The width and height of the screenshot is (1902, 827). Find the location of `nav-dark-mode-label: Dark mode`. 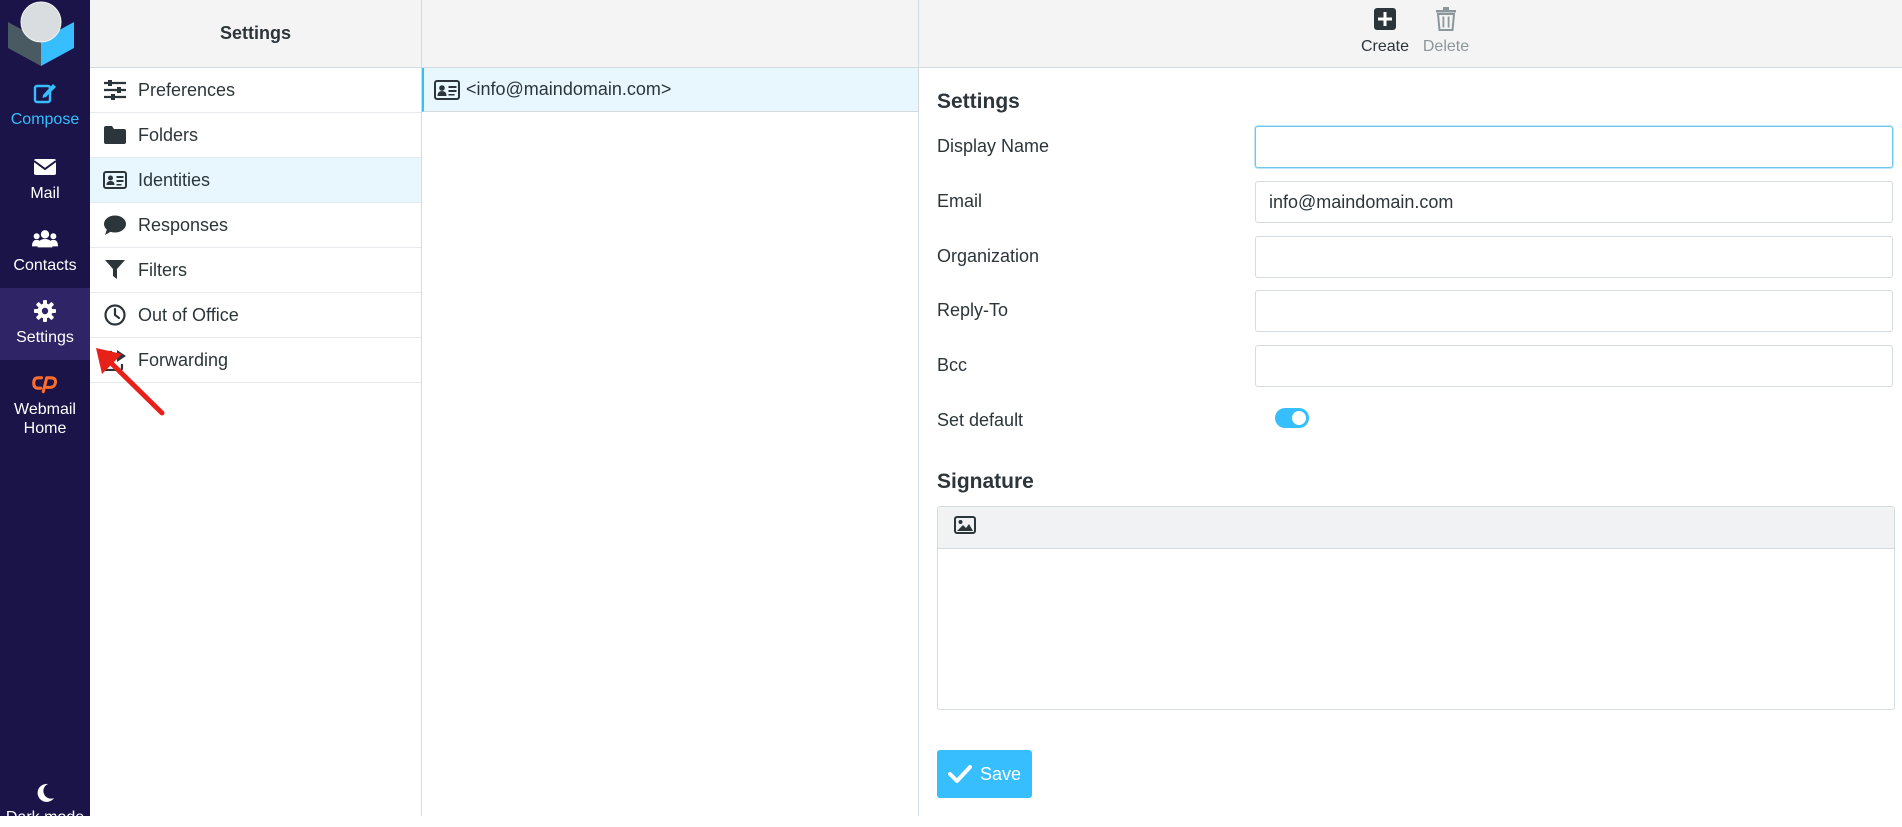

nav-dark-mode-label: Dark mode is located at coordinates (45, 817).